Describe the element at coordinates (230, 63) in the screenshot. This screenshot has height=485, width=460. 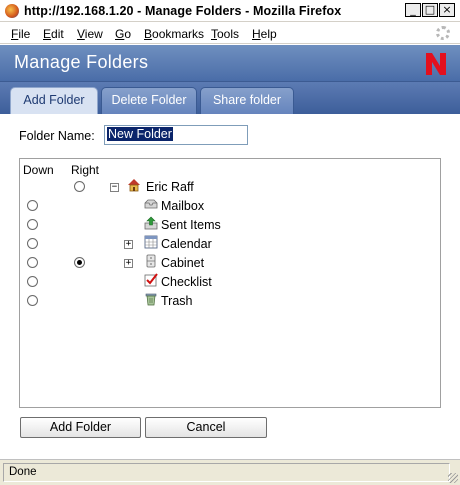
I see `page-header: Manage Folders` at that location.